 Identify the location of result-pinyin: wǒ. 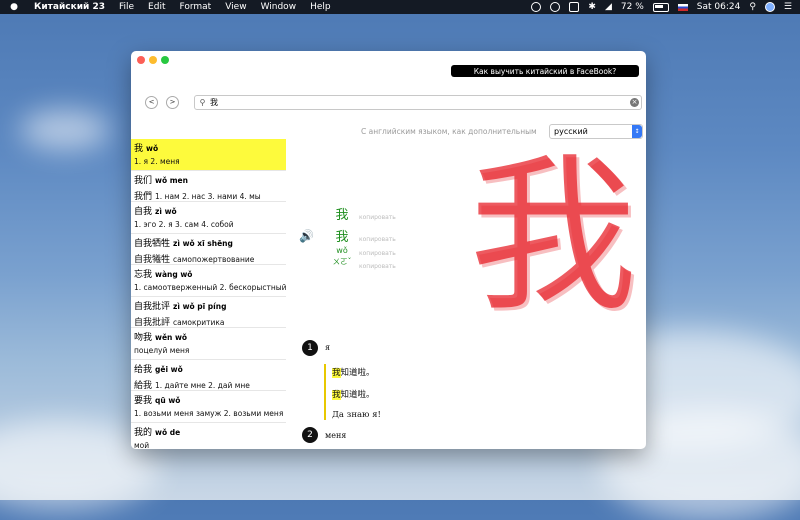
(152, 148).